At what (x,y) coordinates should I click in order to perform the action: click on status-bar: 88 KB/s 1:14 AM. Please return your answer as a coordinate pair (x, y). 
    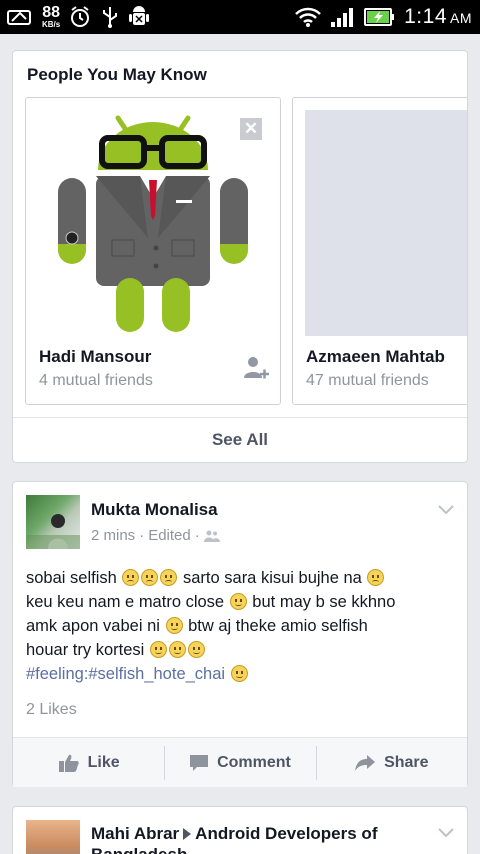
    Looking at the image, I should click on (240, 17).